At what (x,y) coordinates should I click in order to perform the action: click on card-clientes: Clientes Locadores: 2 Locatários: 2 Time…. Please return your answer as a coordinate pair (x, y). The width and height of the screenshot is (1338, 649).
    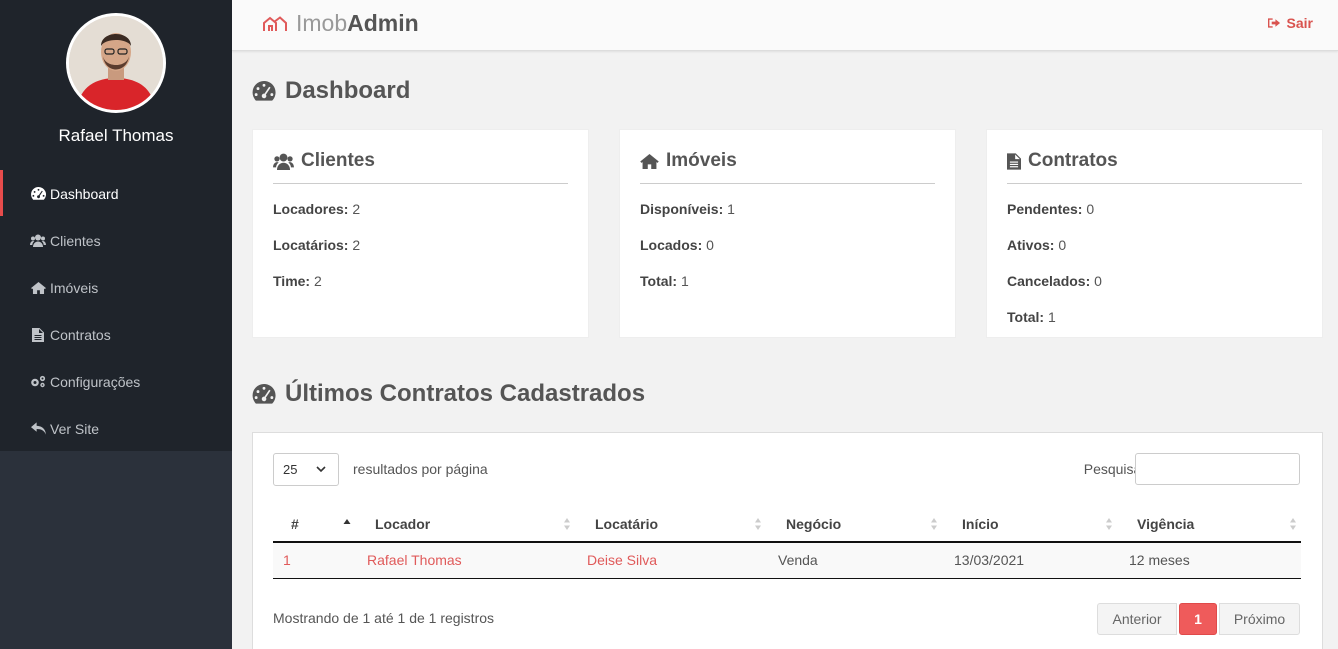
    Looking at the image, I should click on (420, 233).